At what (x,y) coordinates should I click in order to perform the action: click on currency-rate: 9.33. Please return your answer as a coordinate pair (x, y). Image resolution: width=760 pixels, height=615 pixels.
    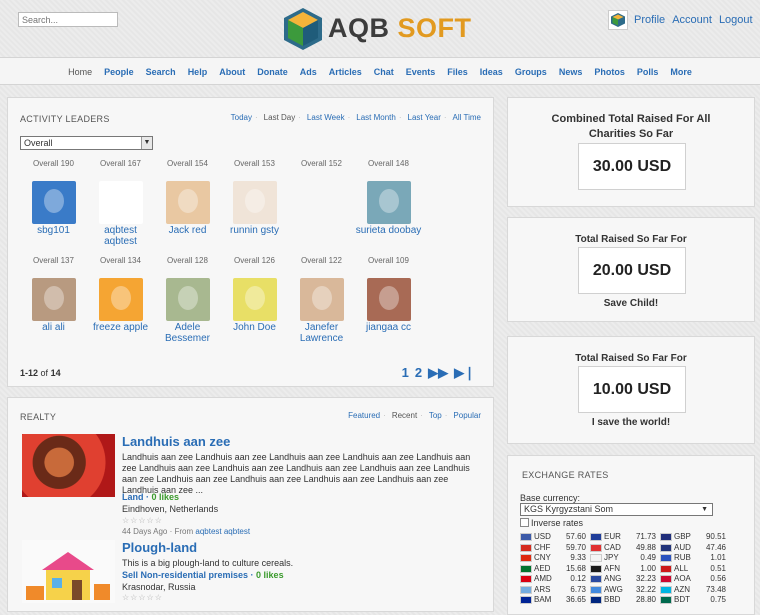
    Looking at the image, I should click on (578, 557).